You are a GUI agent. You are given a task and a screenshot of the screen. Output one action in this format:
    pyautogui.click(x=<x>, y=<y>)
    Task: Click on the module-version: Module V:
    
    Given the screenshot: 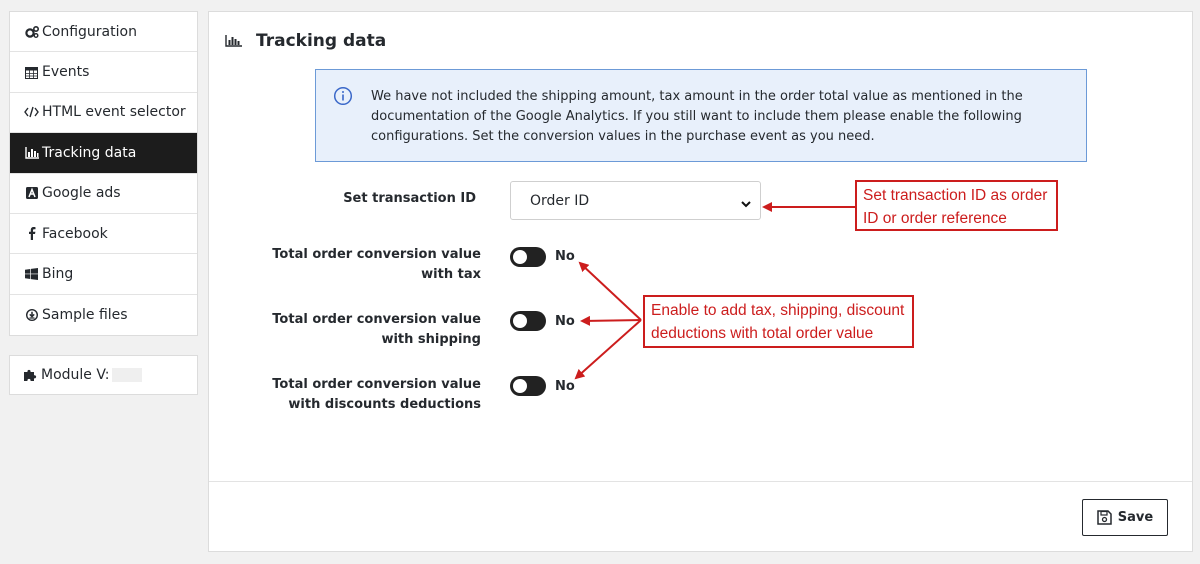 What is the action you would take?
    pyautogui.click(x=103, y=375)
    